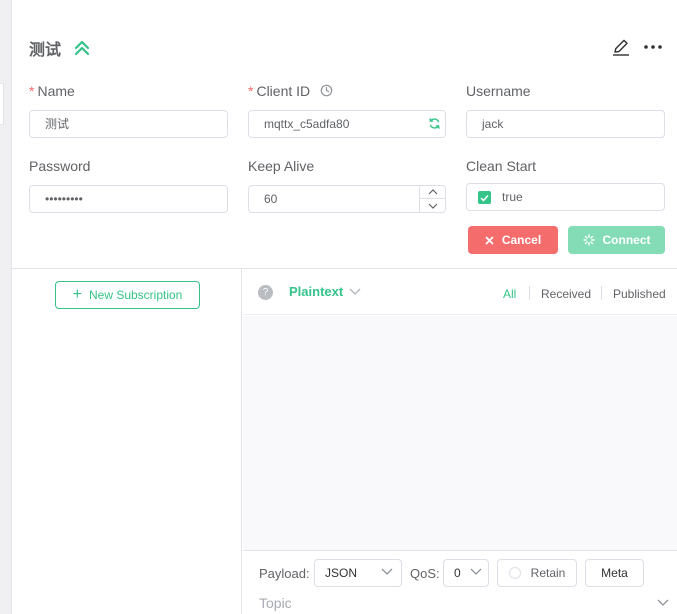 The width and height of the screenshot is (677, 614). I want to click on new-subscription-button: + New Subscription, so click(127, 295).